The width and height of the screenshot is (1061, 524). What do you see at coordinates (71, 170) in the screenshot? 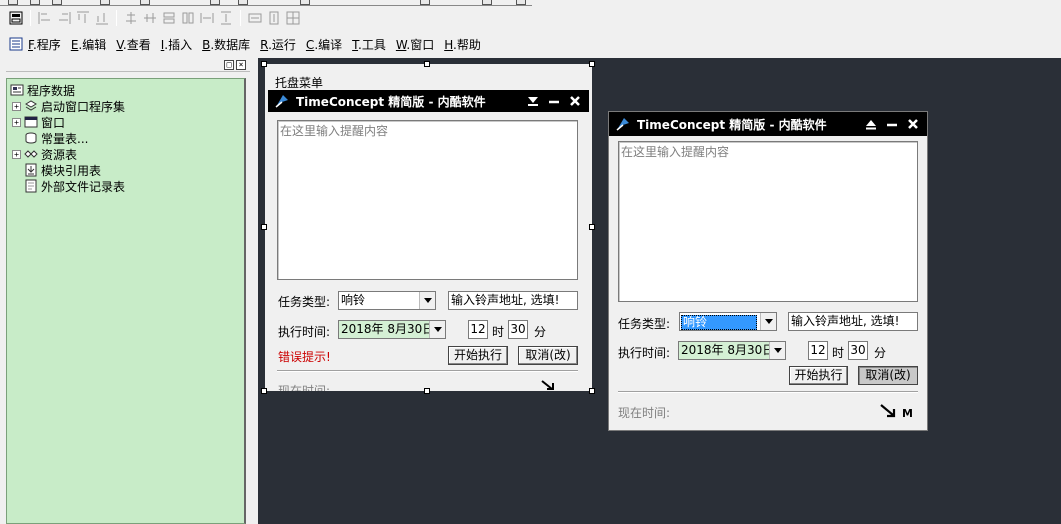
I see `tree-item-label: 模块引用表` at bounding box center [71, 170].